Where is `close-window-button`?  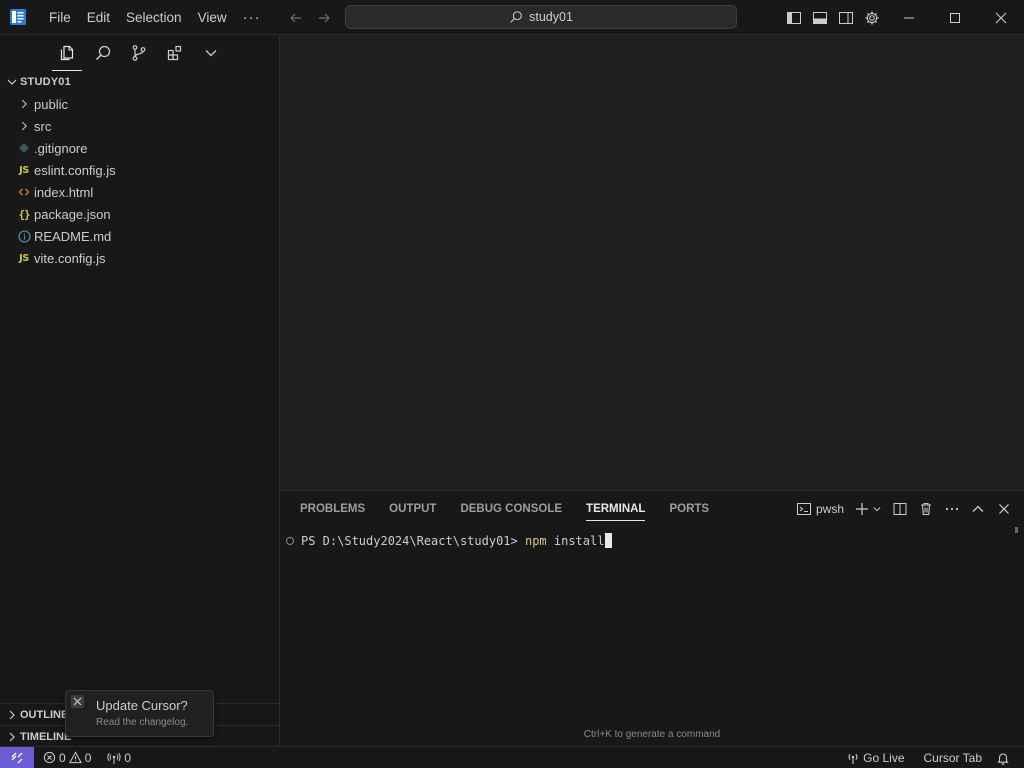 close-window-button is located at coordinates (1001, 17).